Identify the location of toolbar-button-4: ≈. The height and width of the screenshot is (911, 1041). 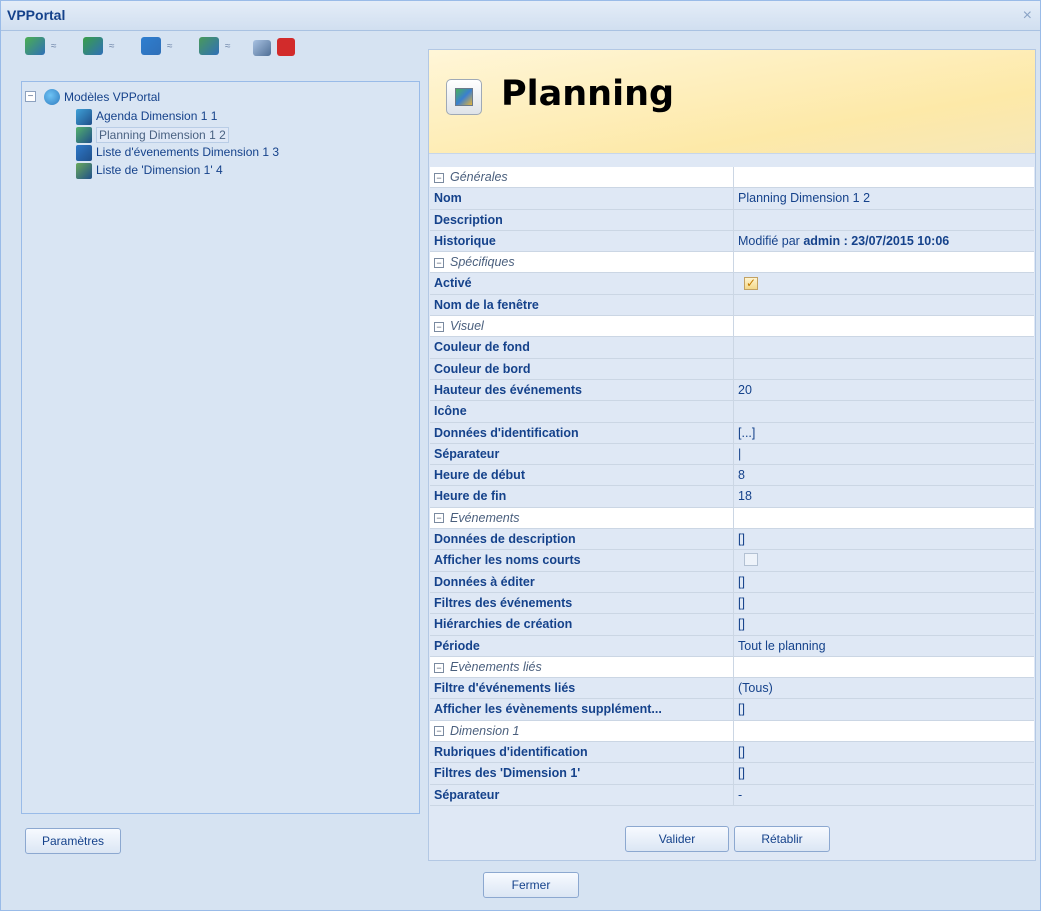
(215, 49).